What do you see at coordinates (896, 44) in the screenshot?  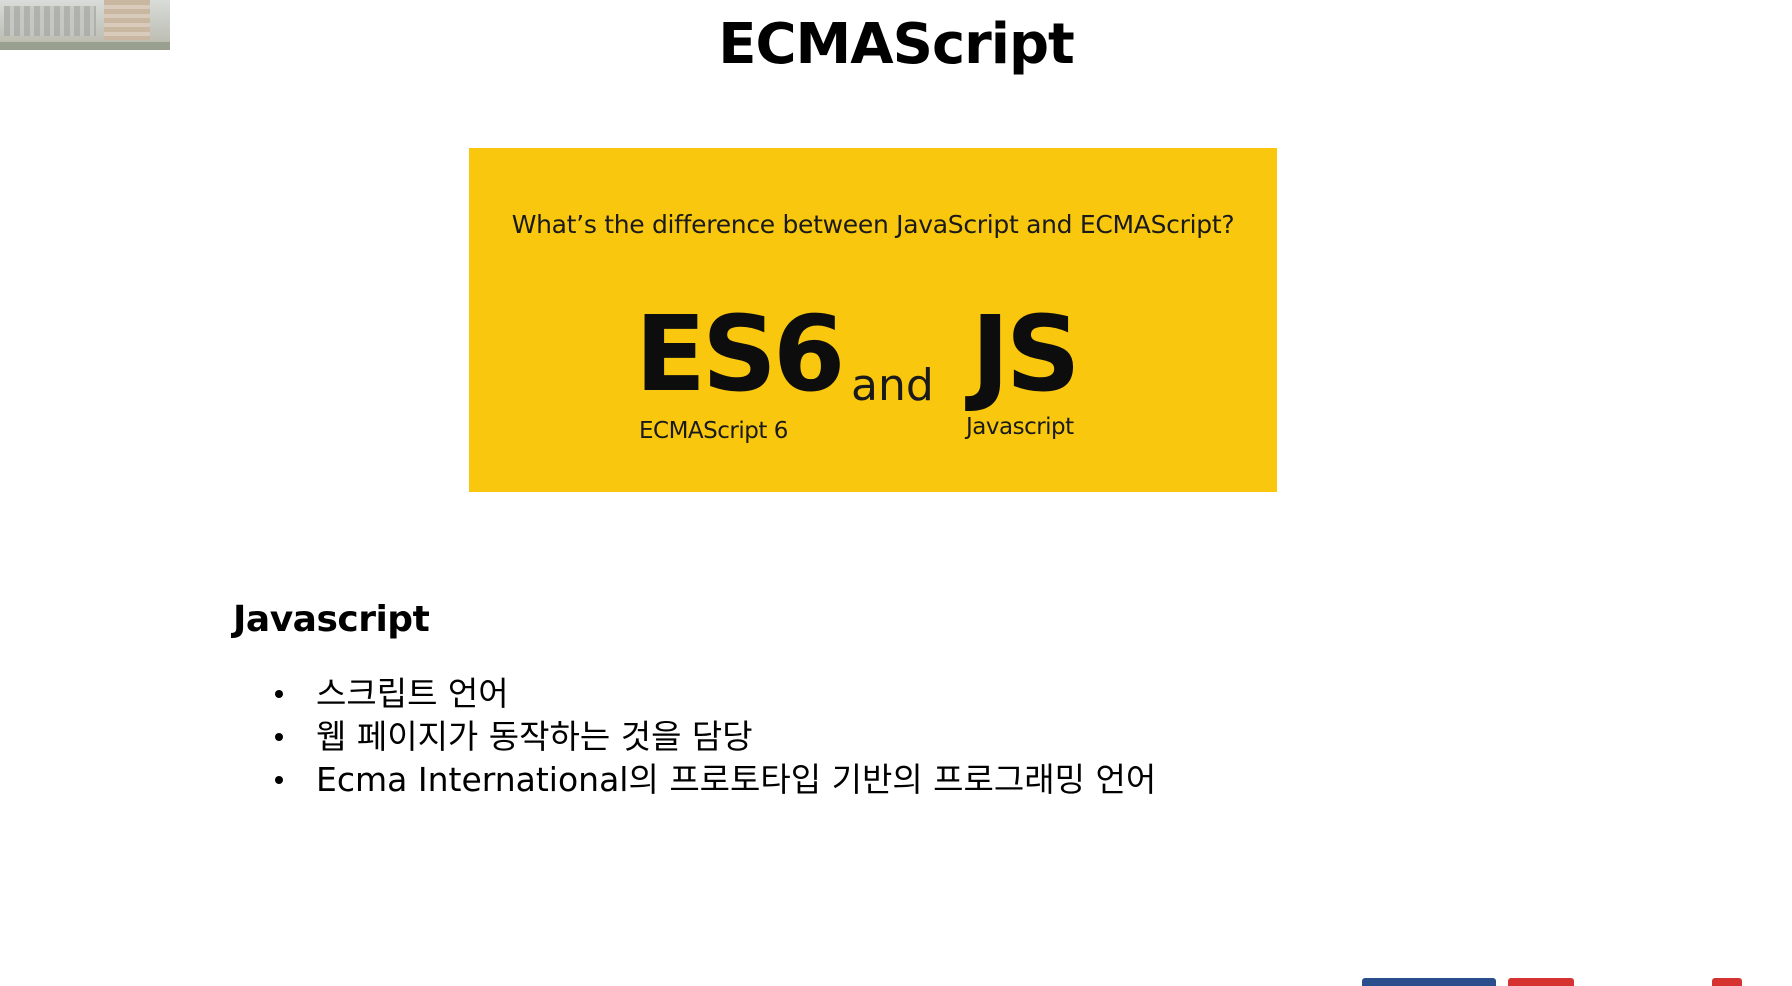 I see `slide-title: ECMAScript` at bounding box center [896, 44].